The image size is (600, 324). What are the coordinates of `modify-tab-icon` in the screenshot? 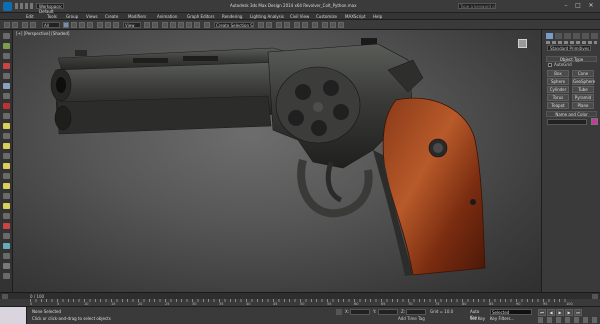 It's located at (558, 36).